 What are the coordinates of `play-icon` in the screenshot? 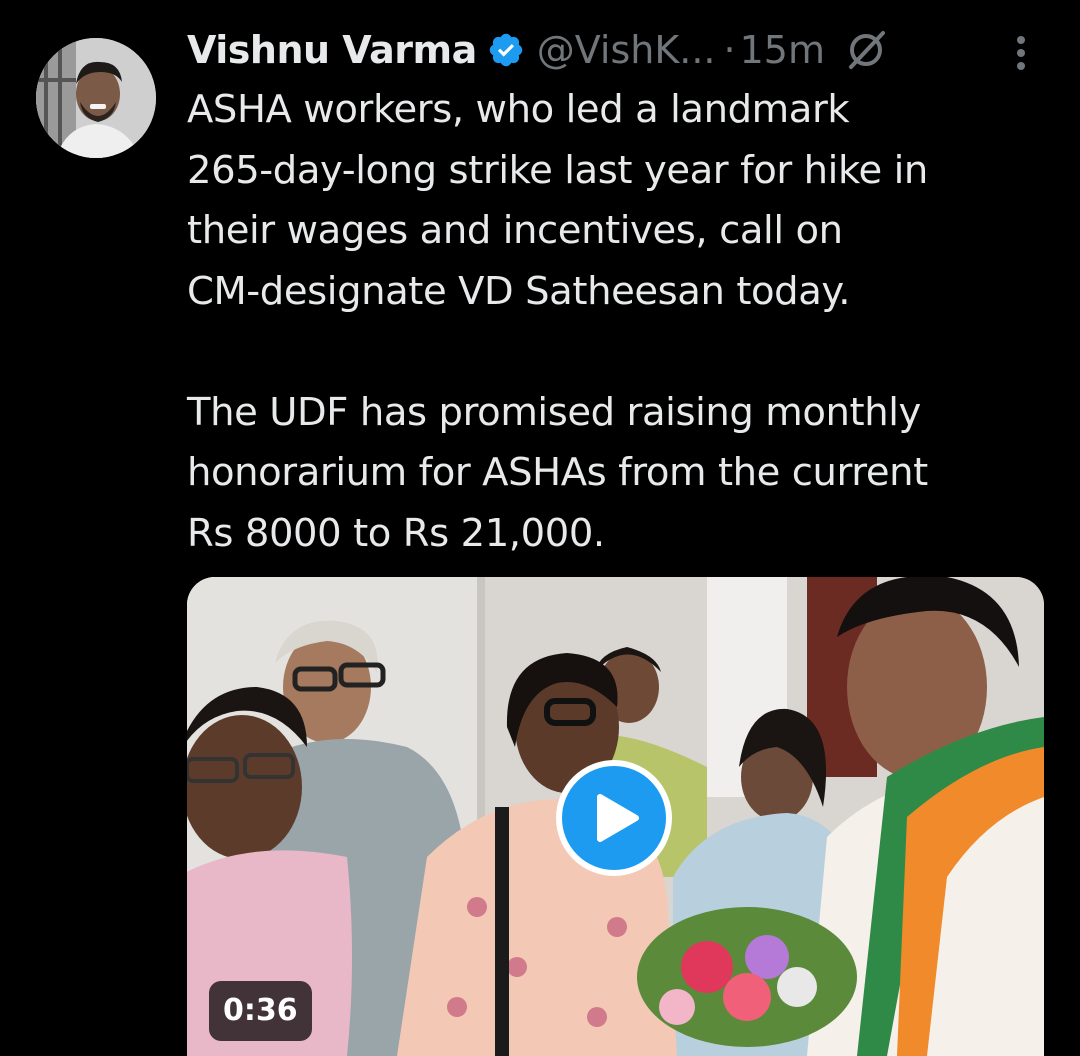 It's located at (618, 818).